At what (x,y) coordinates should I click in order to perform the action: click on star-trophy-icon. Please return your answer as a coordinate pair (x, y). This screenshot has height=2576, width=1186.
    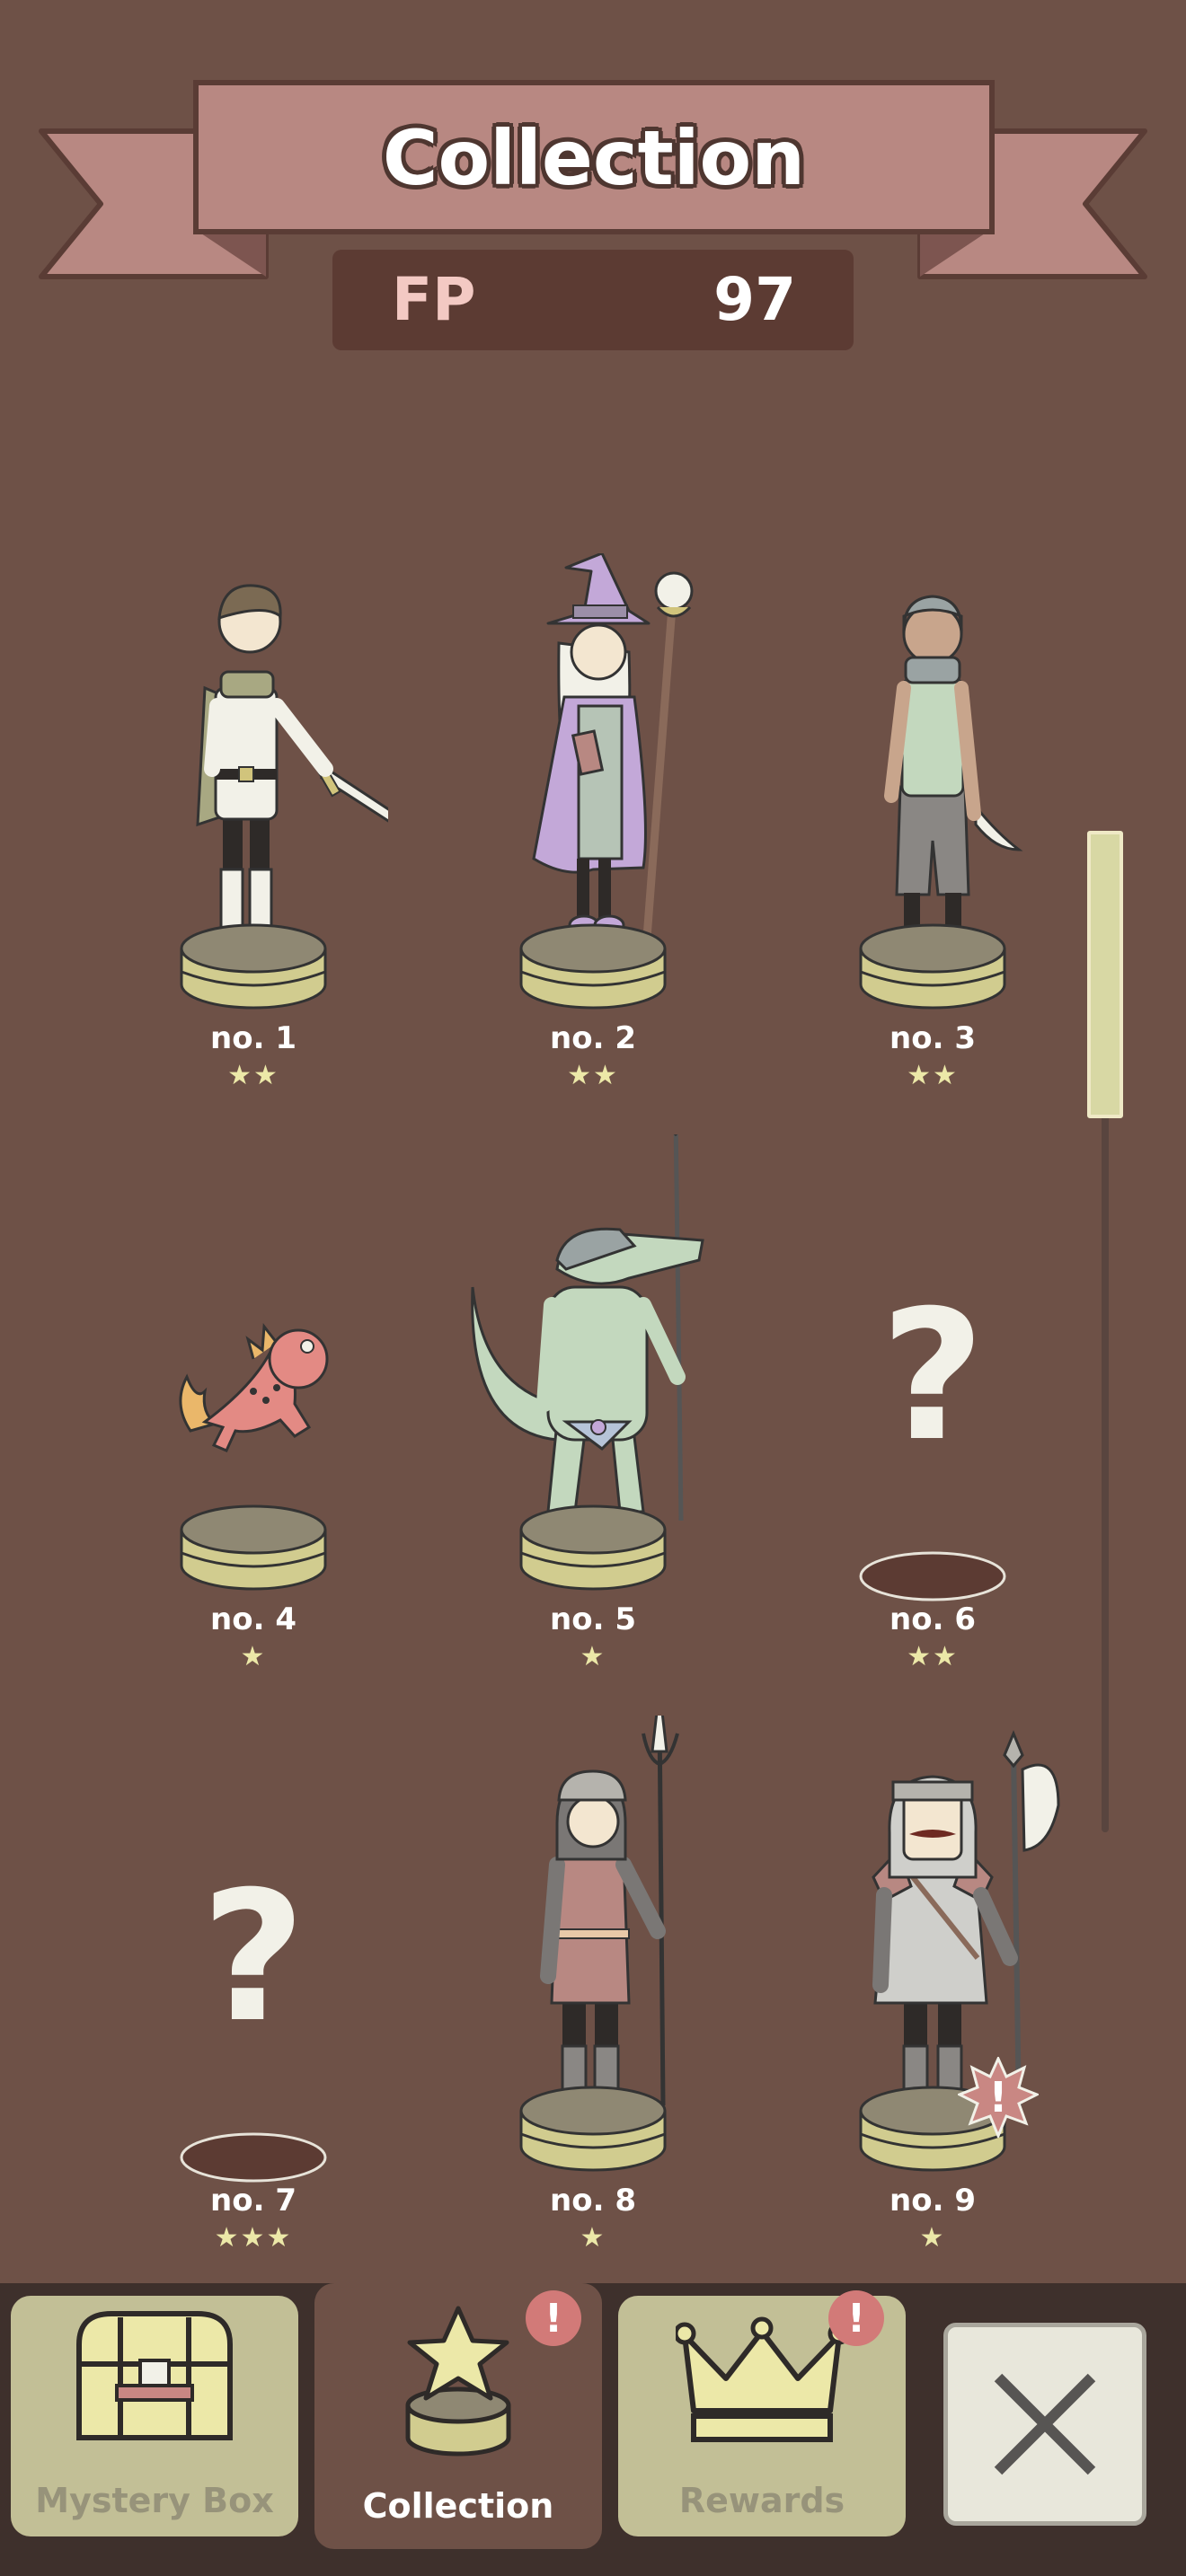
    Looking at the image, I should click on (458, 2381).